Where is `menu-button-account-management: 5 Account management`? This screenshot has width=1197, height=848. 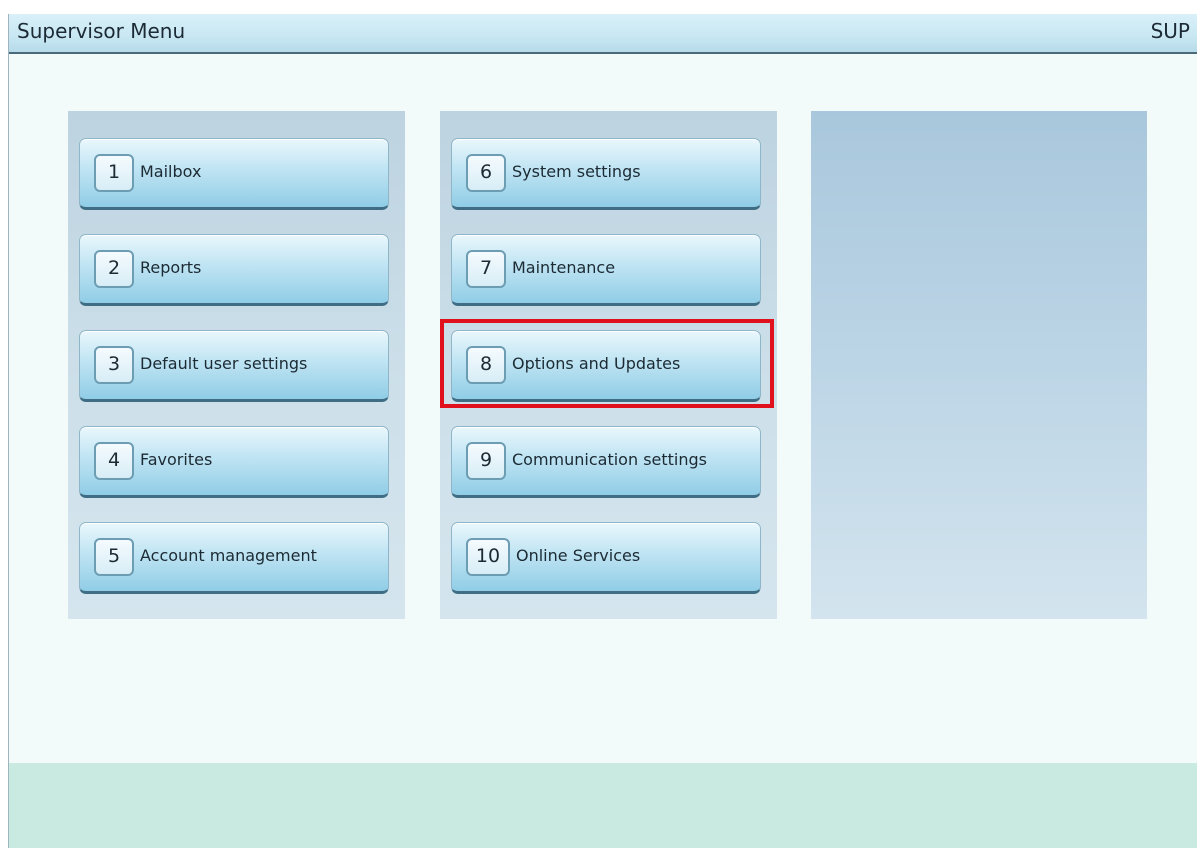
menu-button-account-management: 5 Account management is located at coordinates (234, 558).